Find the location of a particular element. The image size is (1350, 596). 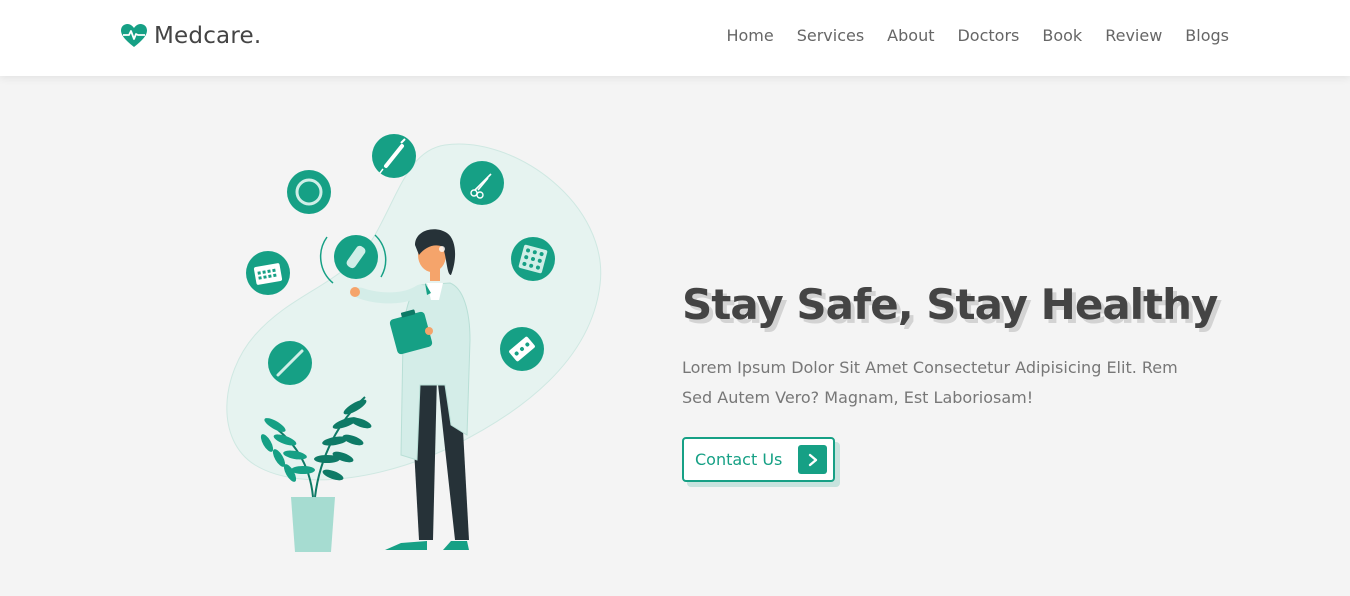

ring-circle-icon is located at coordinates (309, 192).